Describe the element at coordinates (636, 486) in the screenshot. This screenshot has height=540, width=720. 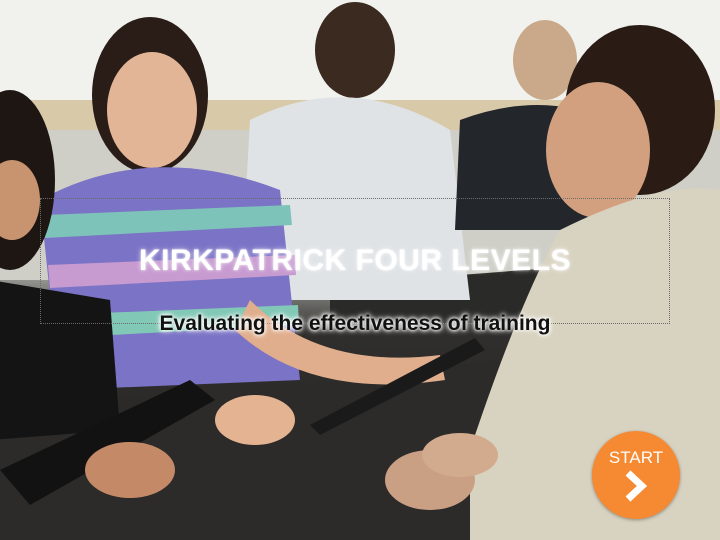
I see `chevron-right-icon` at that location.